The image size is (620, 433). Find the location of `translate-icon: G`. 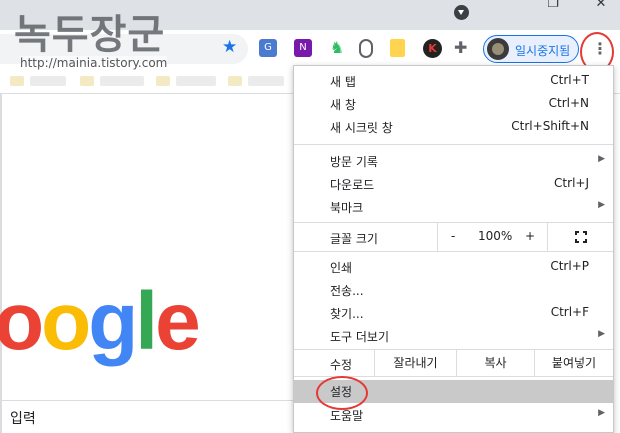

translate-icon: G is located at coordinates (268, 48).